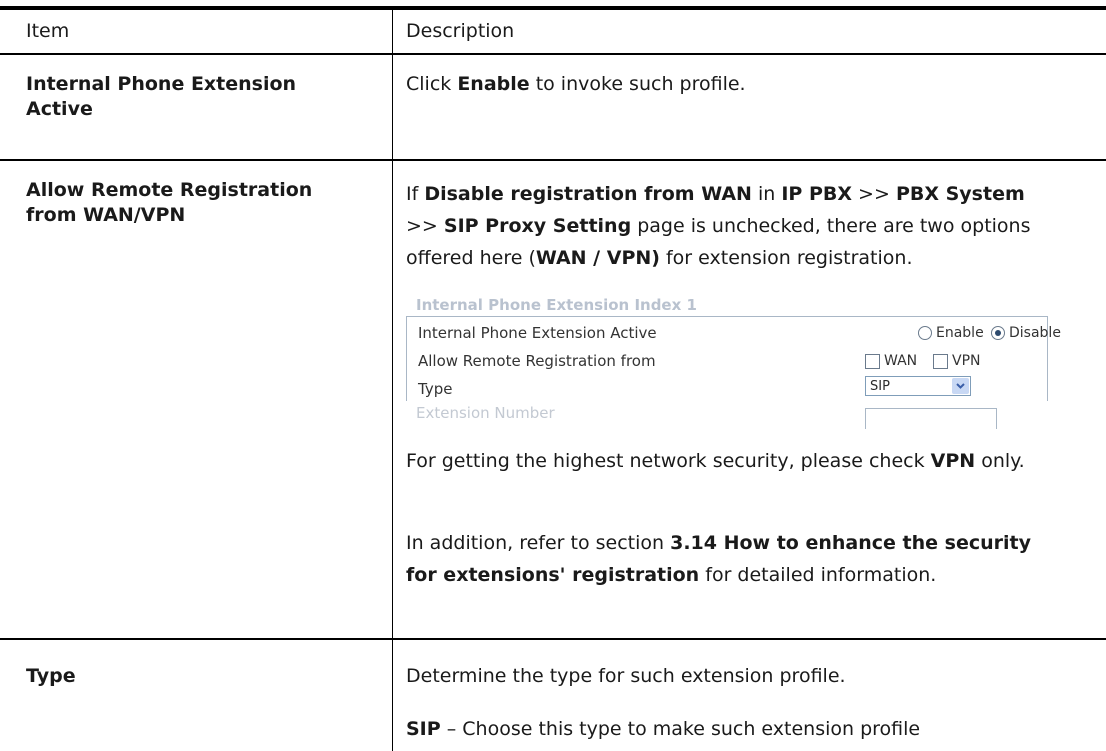 Image resolution: width=1106 pixels, height=751 pixels. I want to click on table-top-rule, so click(553, 8).